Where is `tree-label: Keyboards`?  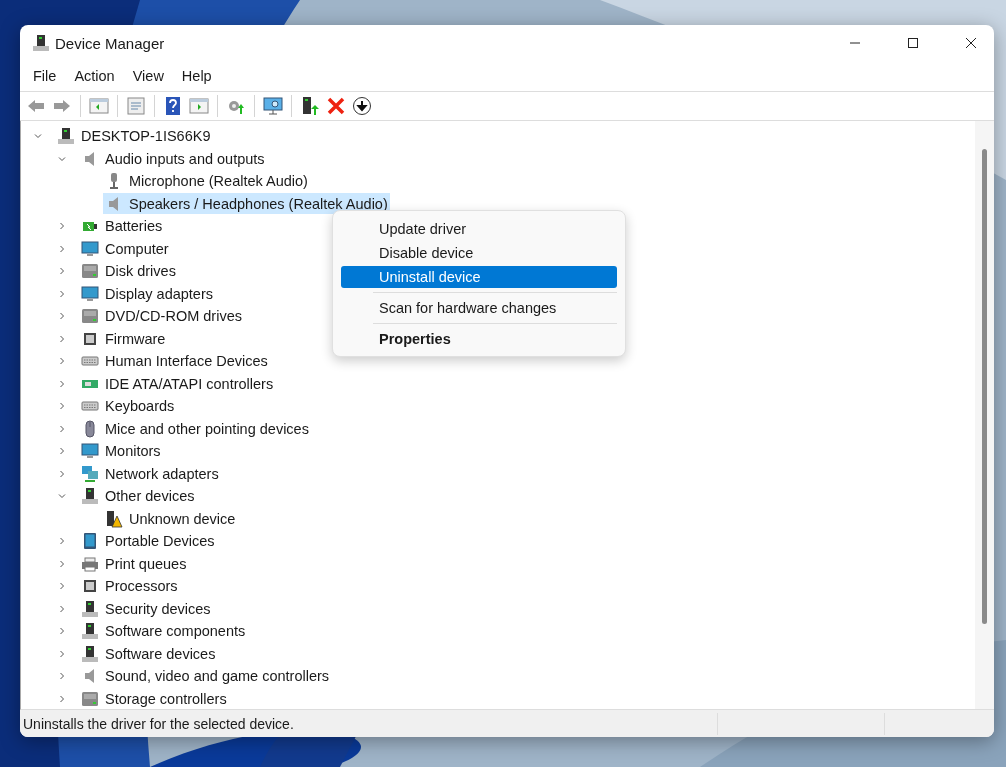
tree-label: Keyboards is located at coordinates (140, 406).